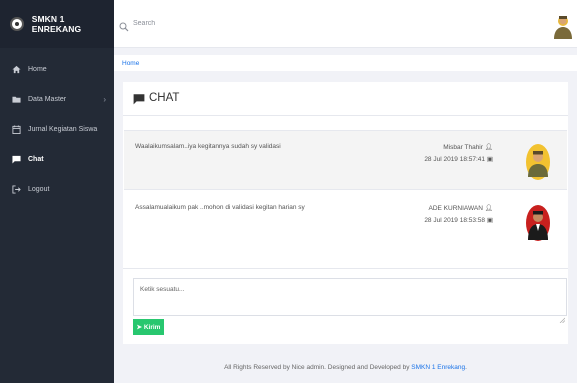 This screenshot has width=577, height=383. I want to click on calendar-icon, so click(16, 129).